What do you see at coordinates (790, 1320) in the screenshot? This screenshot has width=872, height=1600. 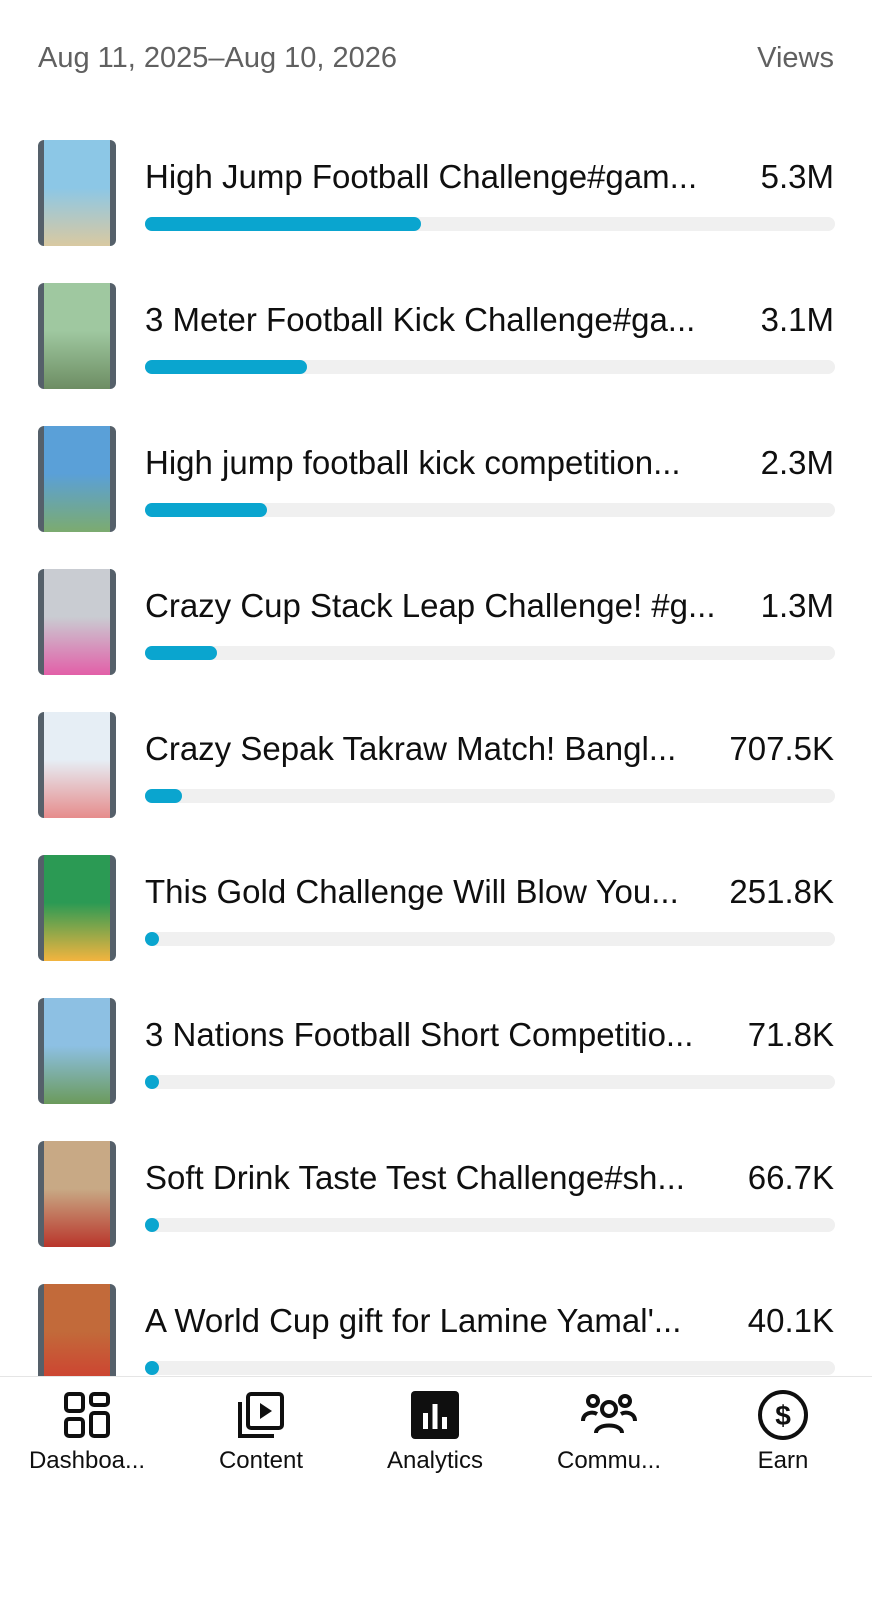 I see `video-views: 40.1K` at bounding box center [790, 1320].